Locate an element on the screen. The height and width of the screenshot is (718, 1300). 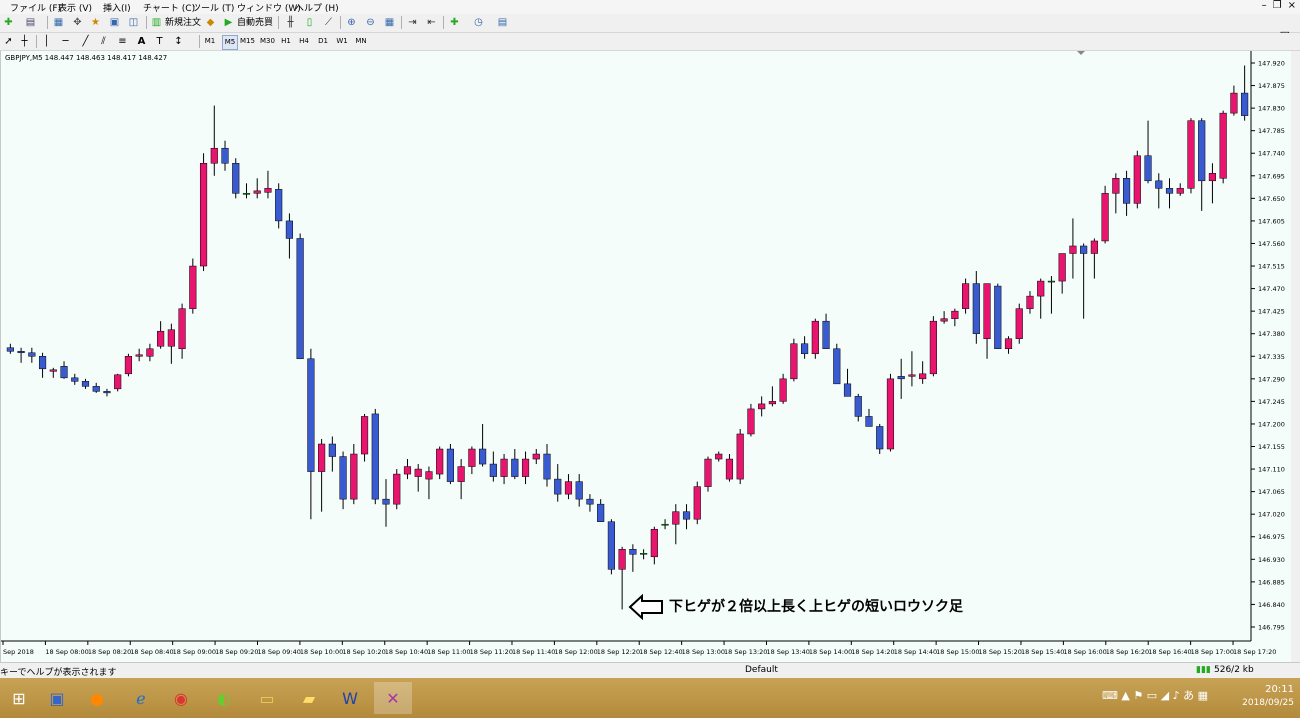
chart-shift-marker is located at coordinates (1081, 53).